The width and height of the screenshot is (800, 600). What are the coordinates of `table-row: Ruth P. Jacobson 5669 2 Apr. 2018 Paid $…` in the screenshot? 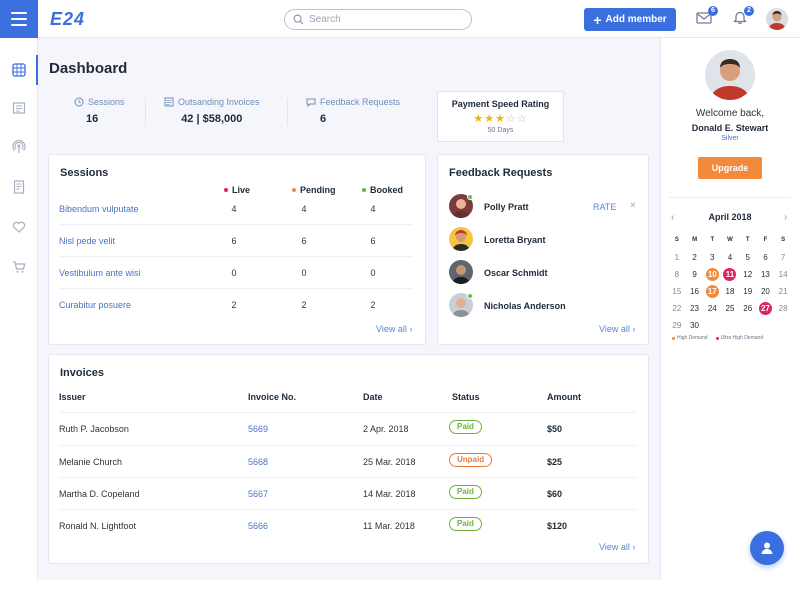 It's located at (348, 428).